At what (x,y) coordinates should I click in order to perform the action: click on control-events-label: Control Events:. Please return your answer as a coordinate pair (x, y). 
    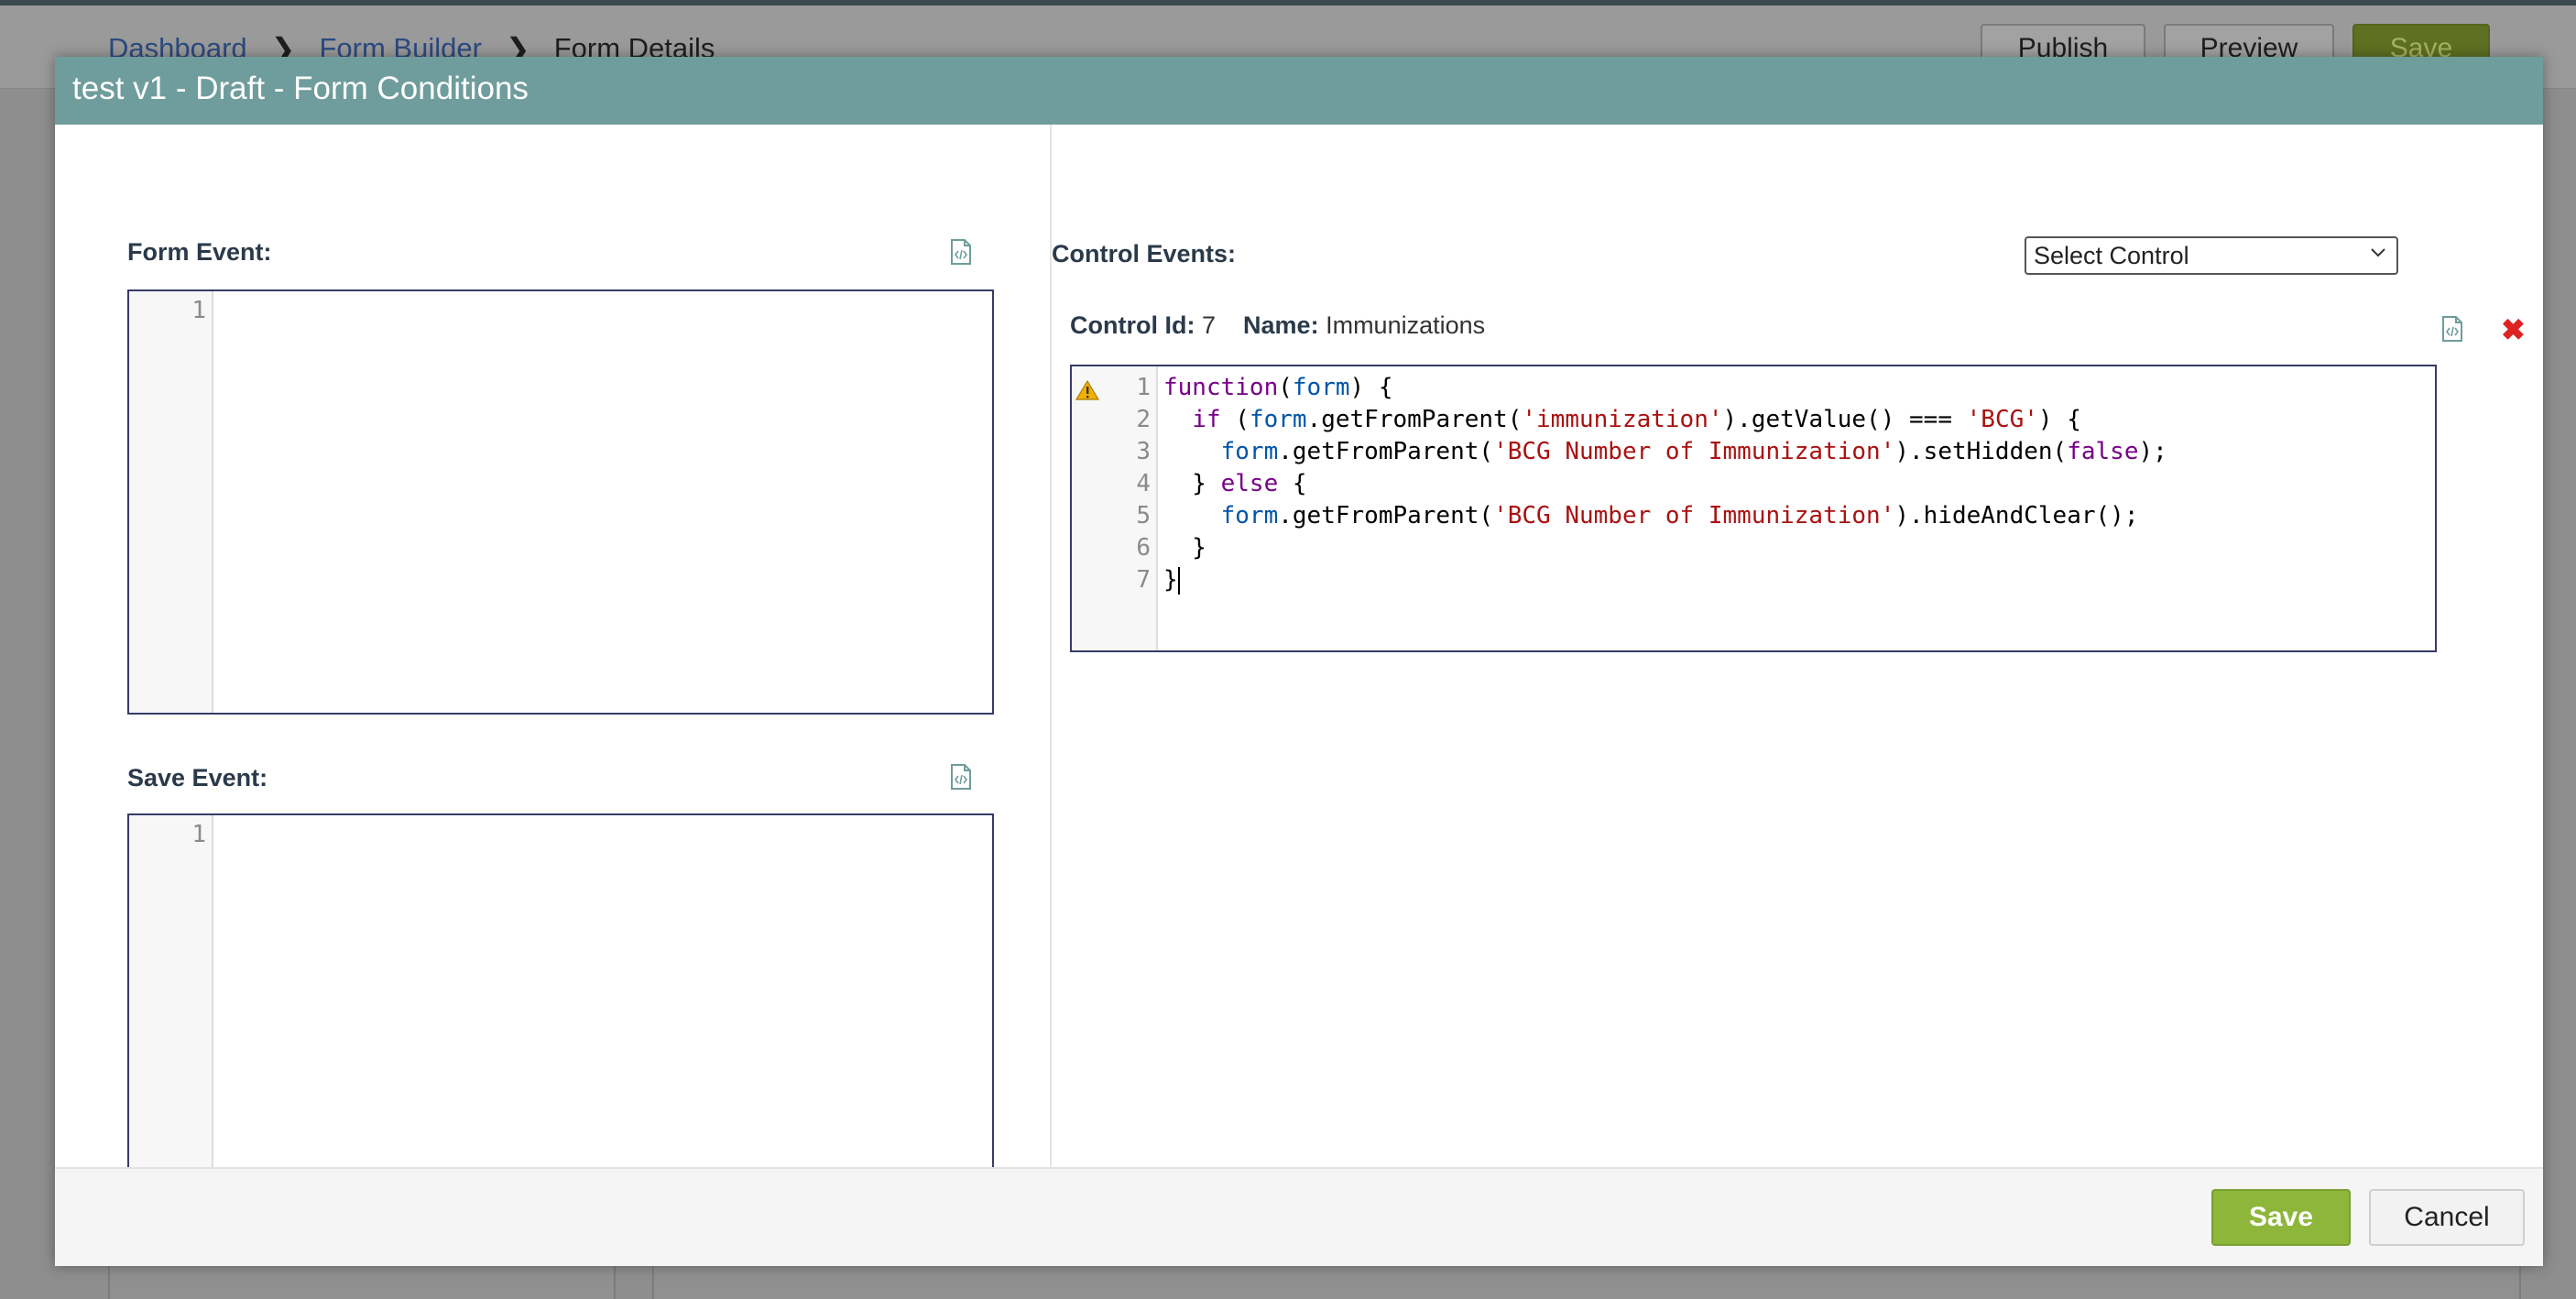
    Looking at the image, I should click on (1144, 253).